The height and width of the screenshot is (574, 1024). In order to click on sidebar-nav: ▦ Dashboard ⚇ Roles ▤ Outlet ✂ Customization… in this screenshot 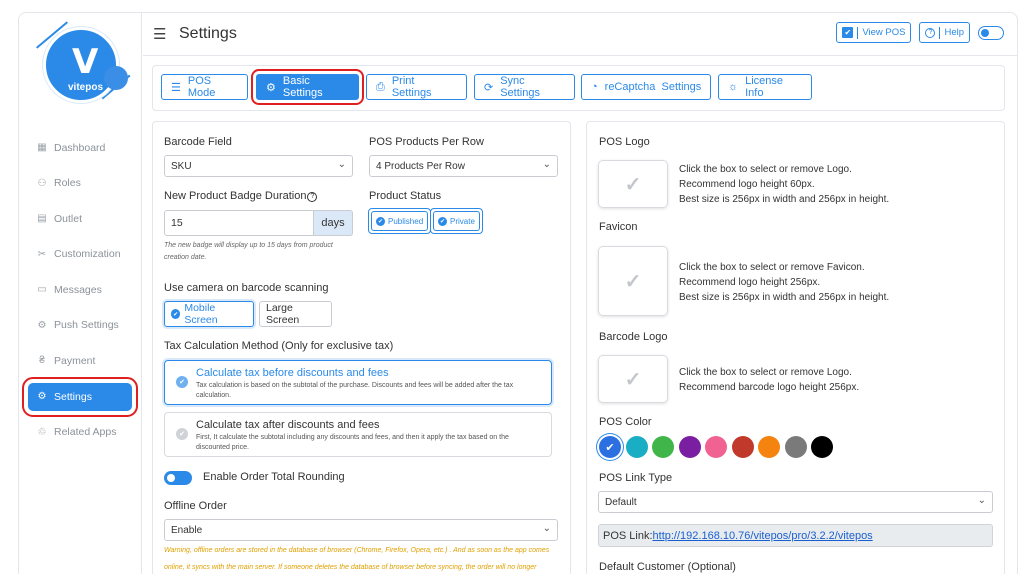, I will do `click(80, 290)`.